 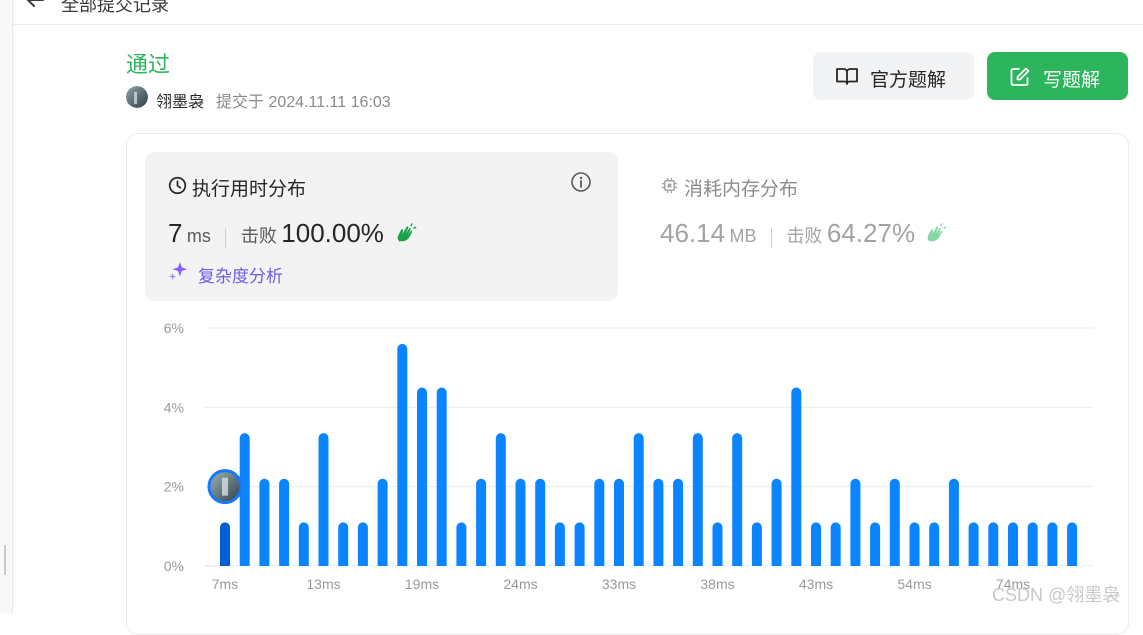 I want to click on x-tick-label: 13ms, so click(x=323, y=584).